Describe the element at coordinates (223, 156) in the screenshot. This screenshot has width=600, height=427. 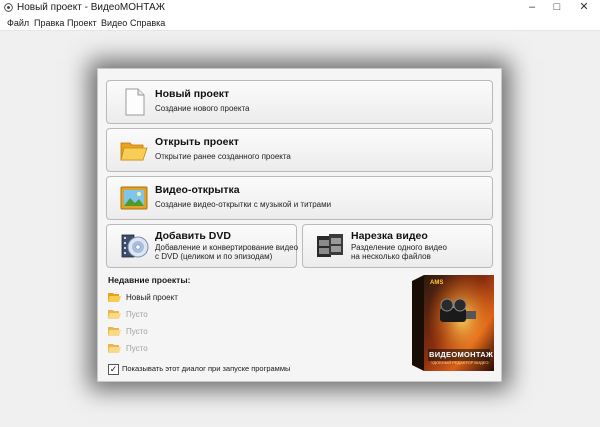
I see `open-project-desc: Открытие ранее созданного проекта` at that location.